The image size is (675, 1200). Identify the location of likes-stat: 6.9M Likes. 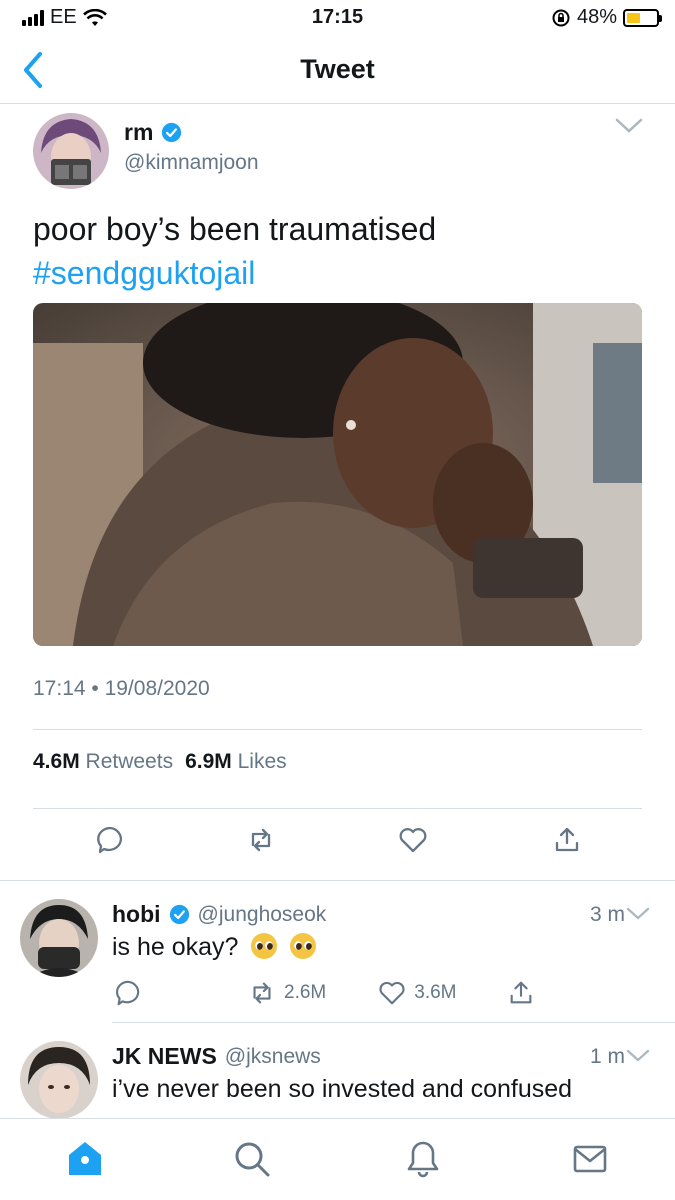
(236, 762).